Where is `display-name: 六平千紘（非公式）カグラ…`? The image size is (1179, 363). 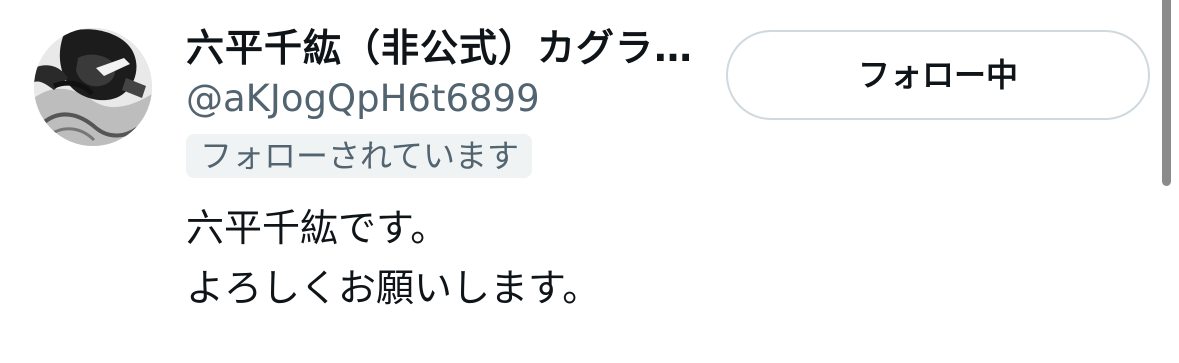
display-name: 六平千紘（非公式）カグラ… is located at coordinates (449, 48).